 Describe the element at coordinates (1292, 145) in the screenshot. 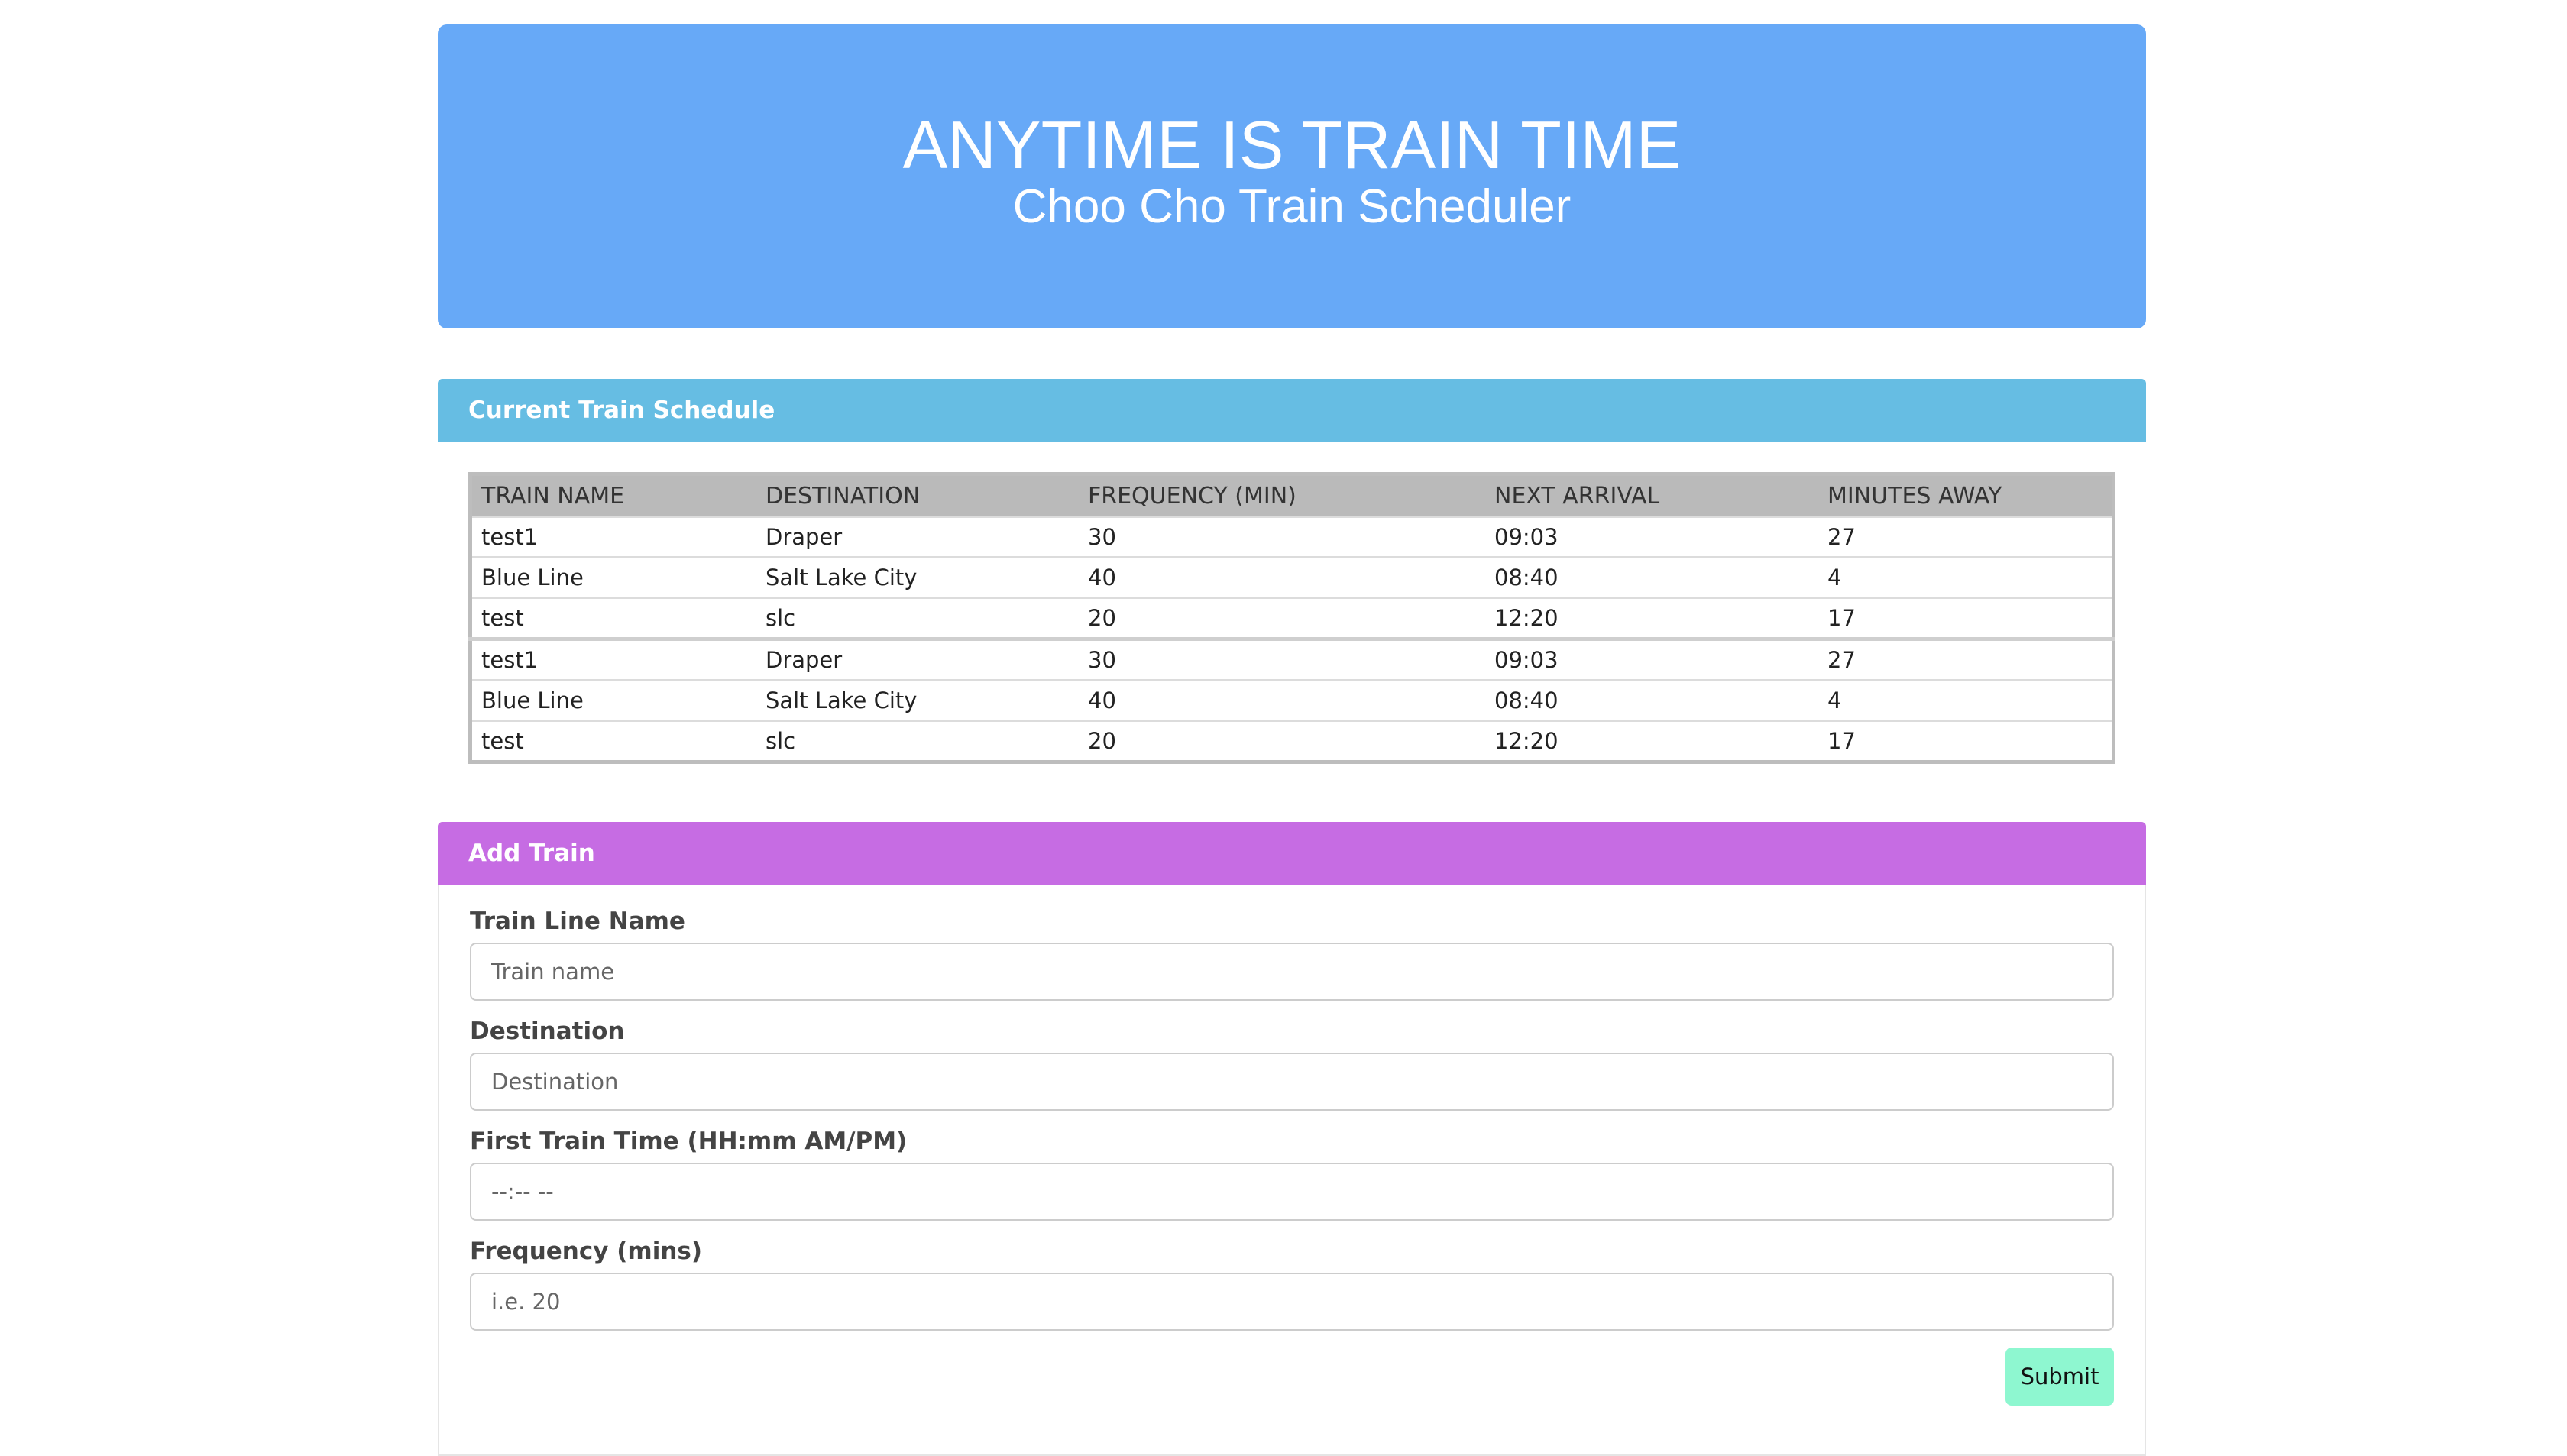

I see `page-title: ANYTIME IS TRAIN TIME` at that location.